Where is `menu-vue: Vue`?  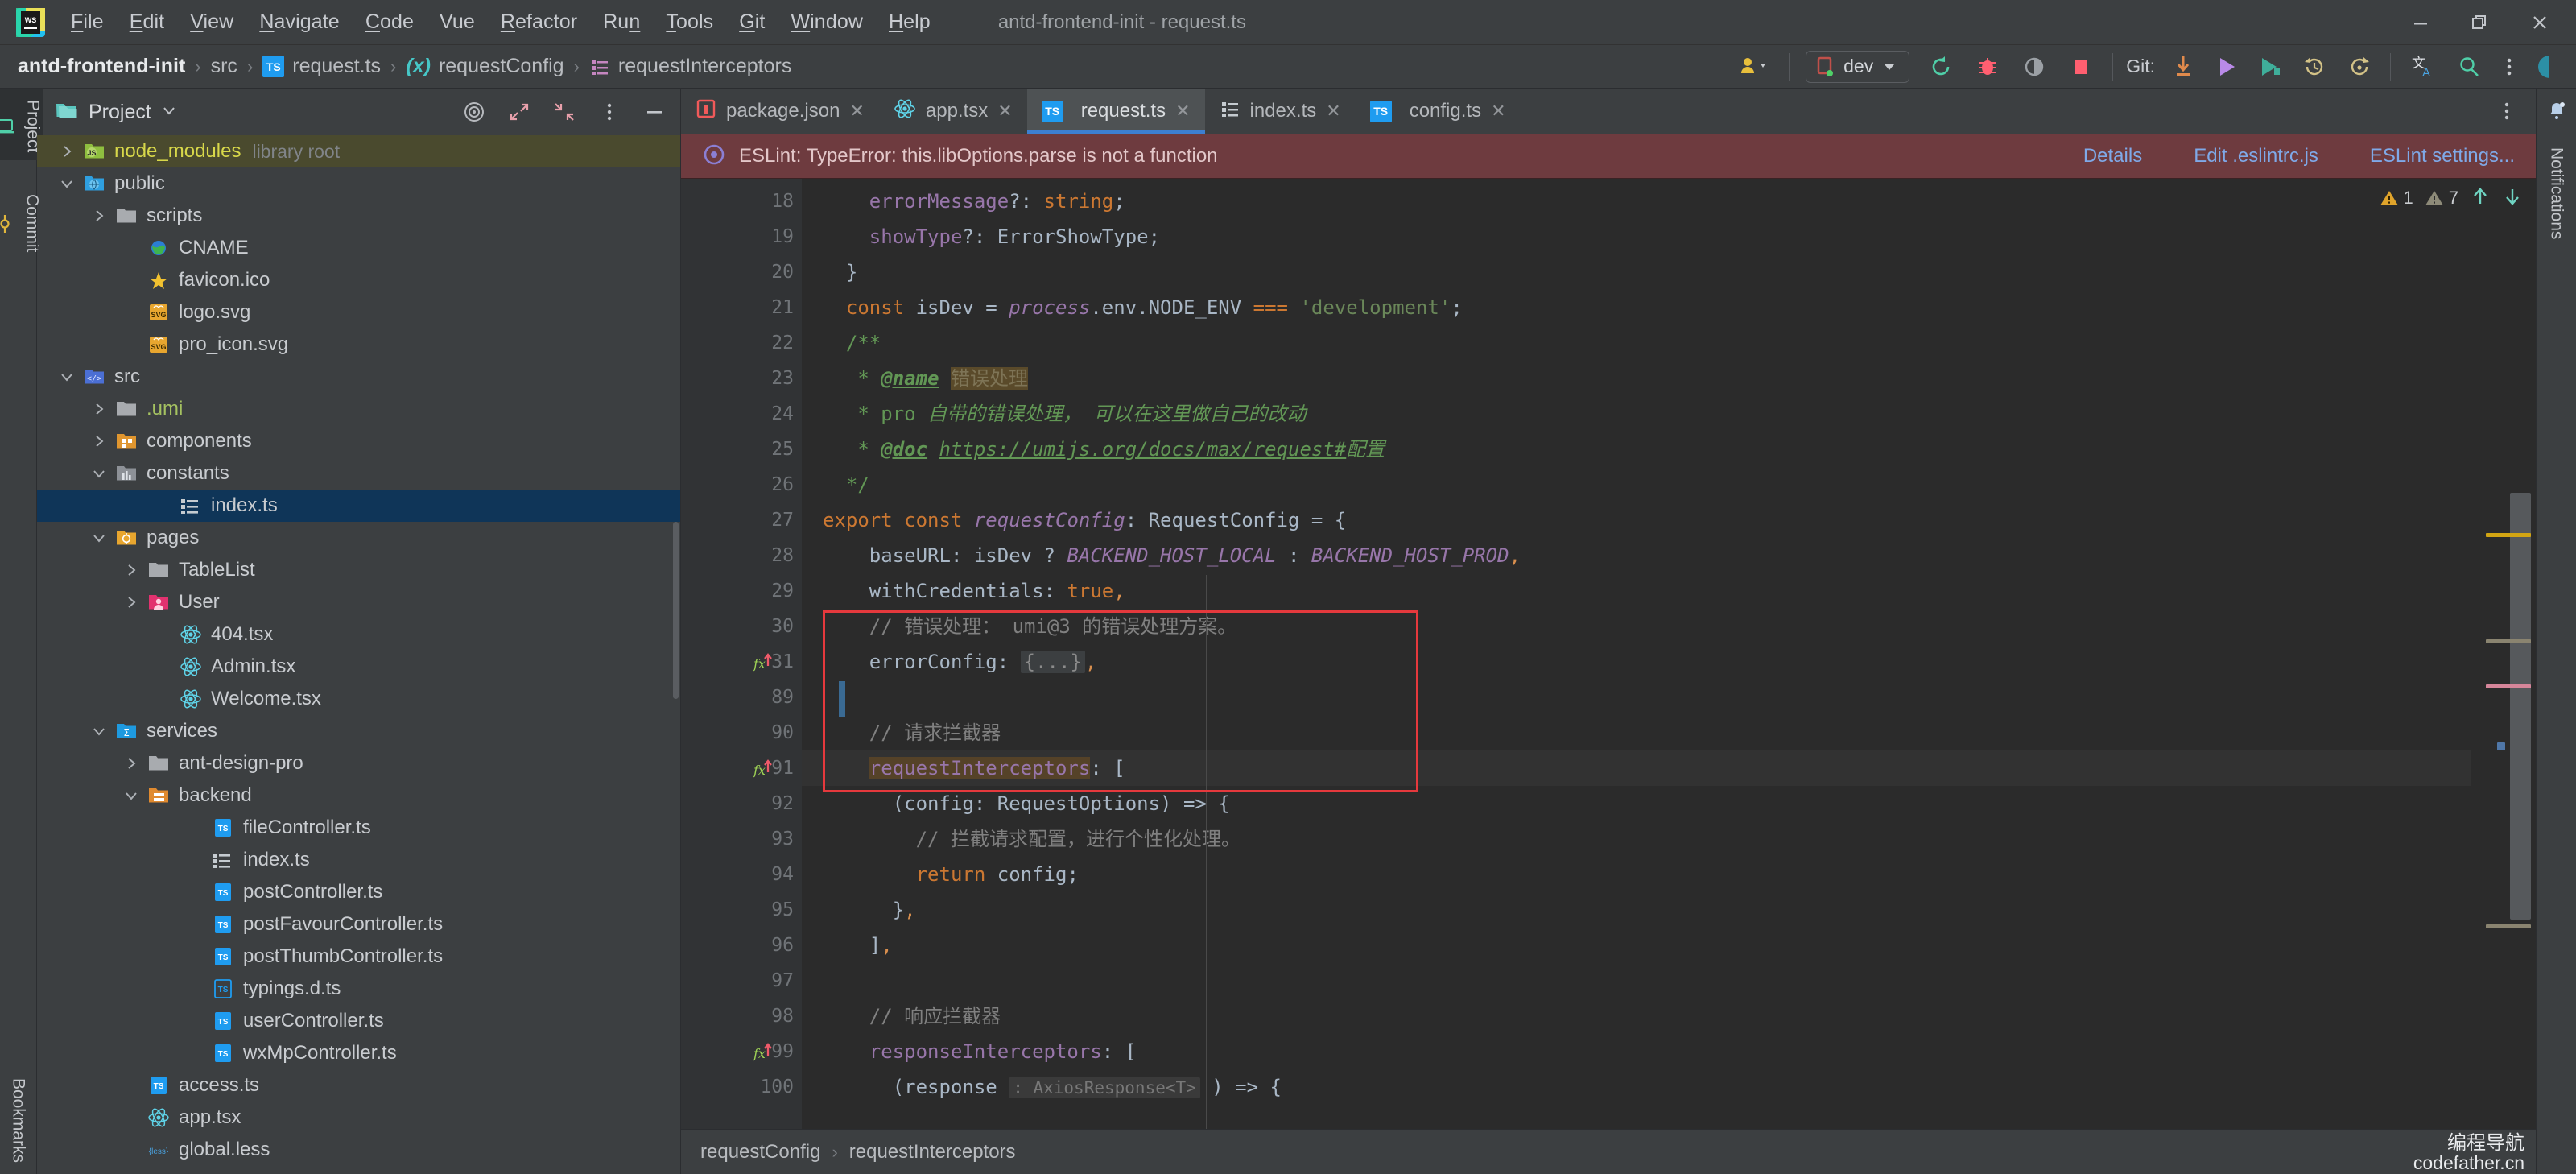
menu-vue: Vue is located at coordinates (457, 22).